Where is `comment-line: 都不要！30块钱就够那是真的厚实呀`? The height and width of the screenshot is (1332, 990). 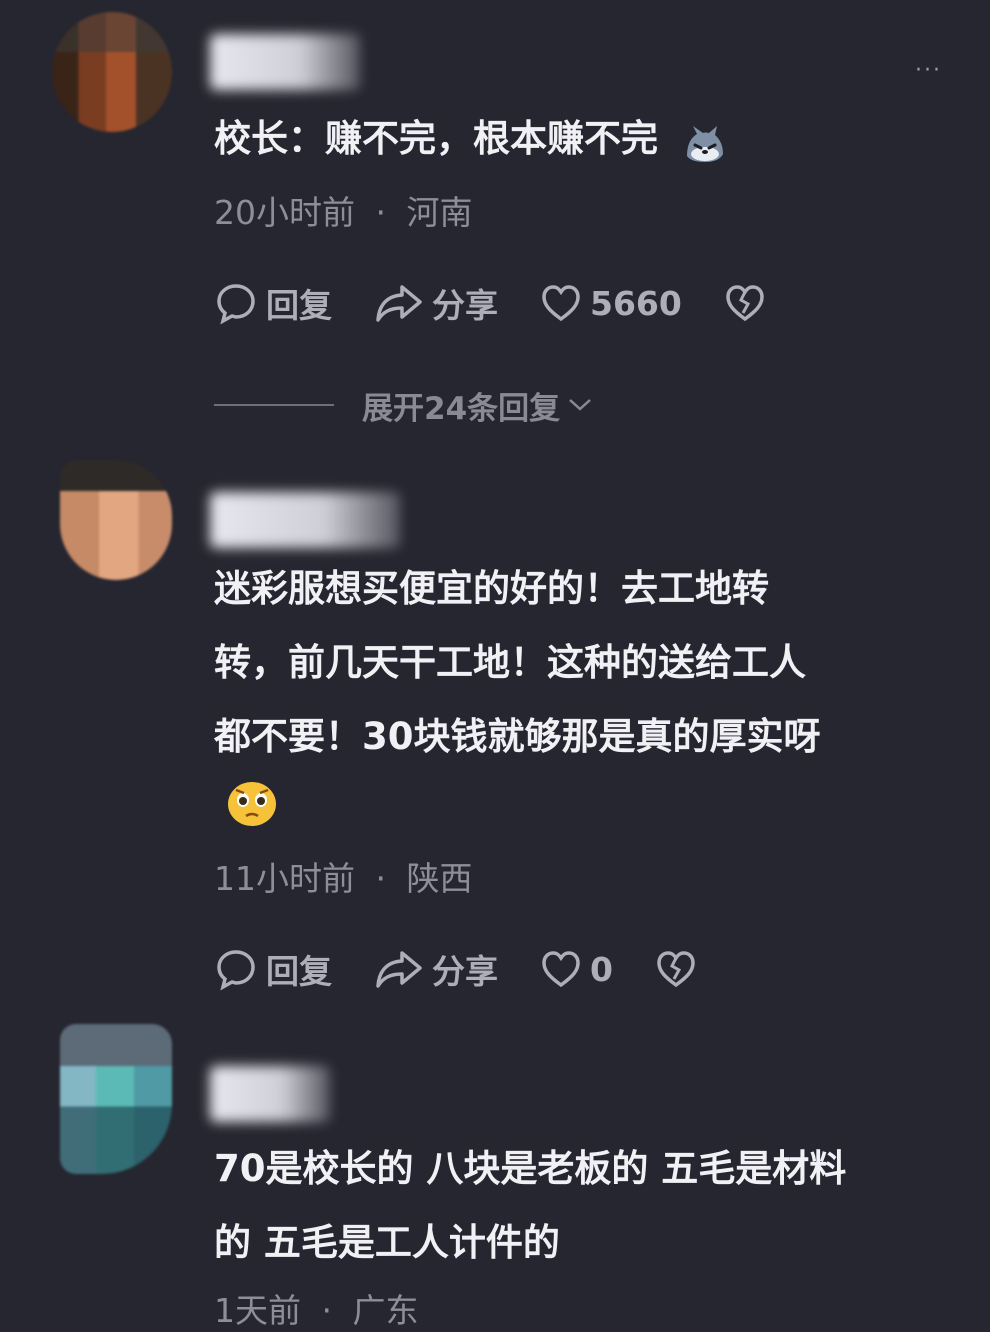
comment-line: 都不要！30块钱就够那是真的厚实呀 is located at coordinates (517, 736).